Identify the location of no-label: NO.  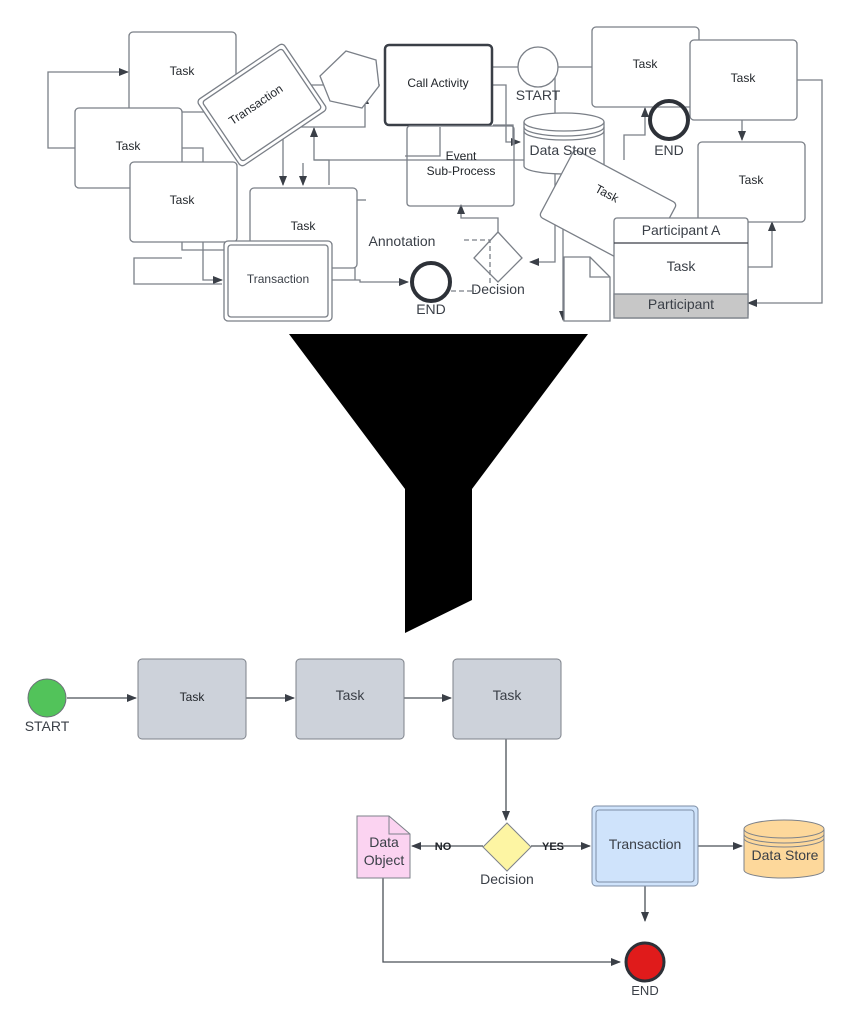
(443, 847).